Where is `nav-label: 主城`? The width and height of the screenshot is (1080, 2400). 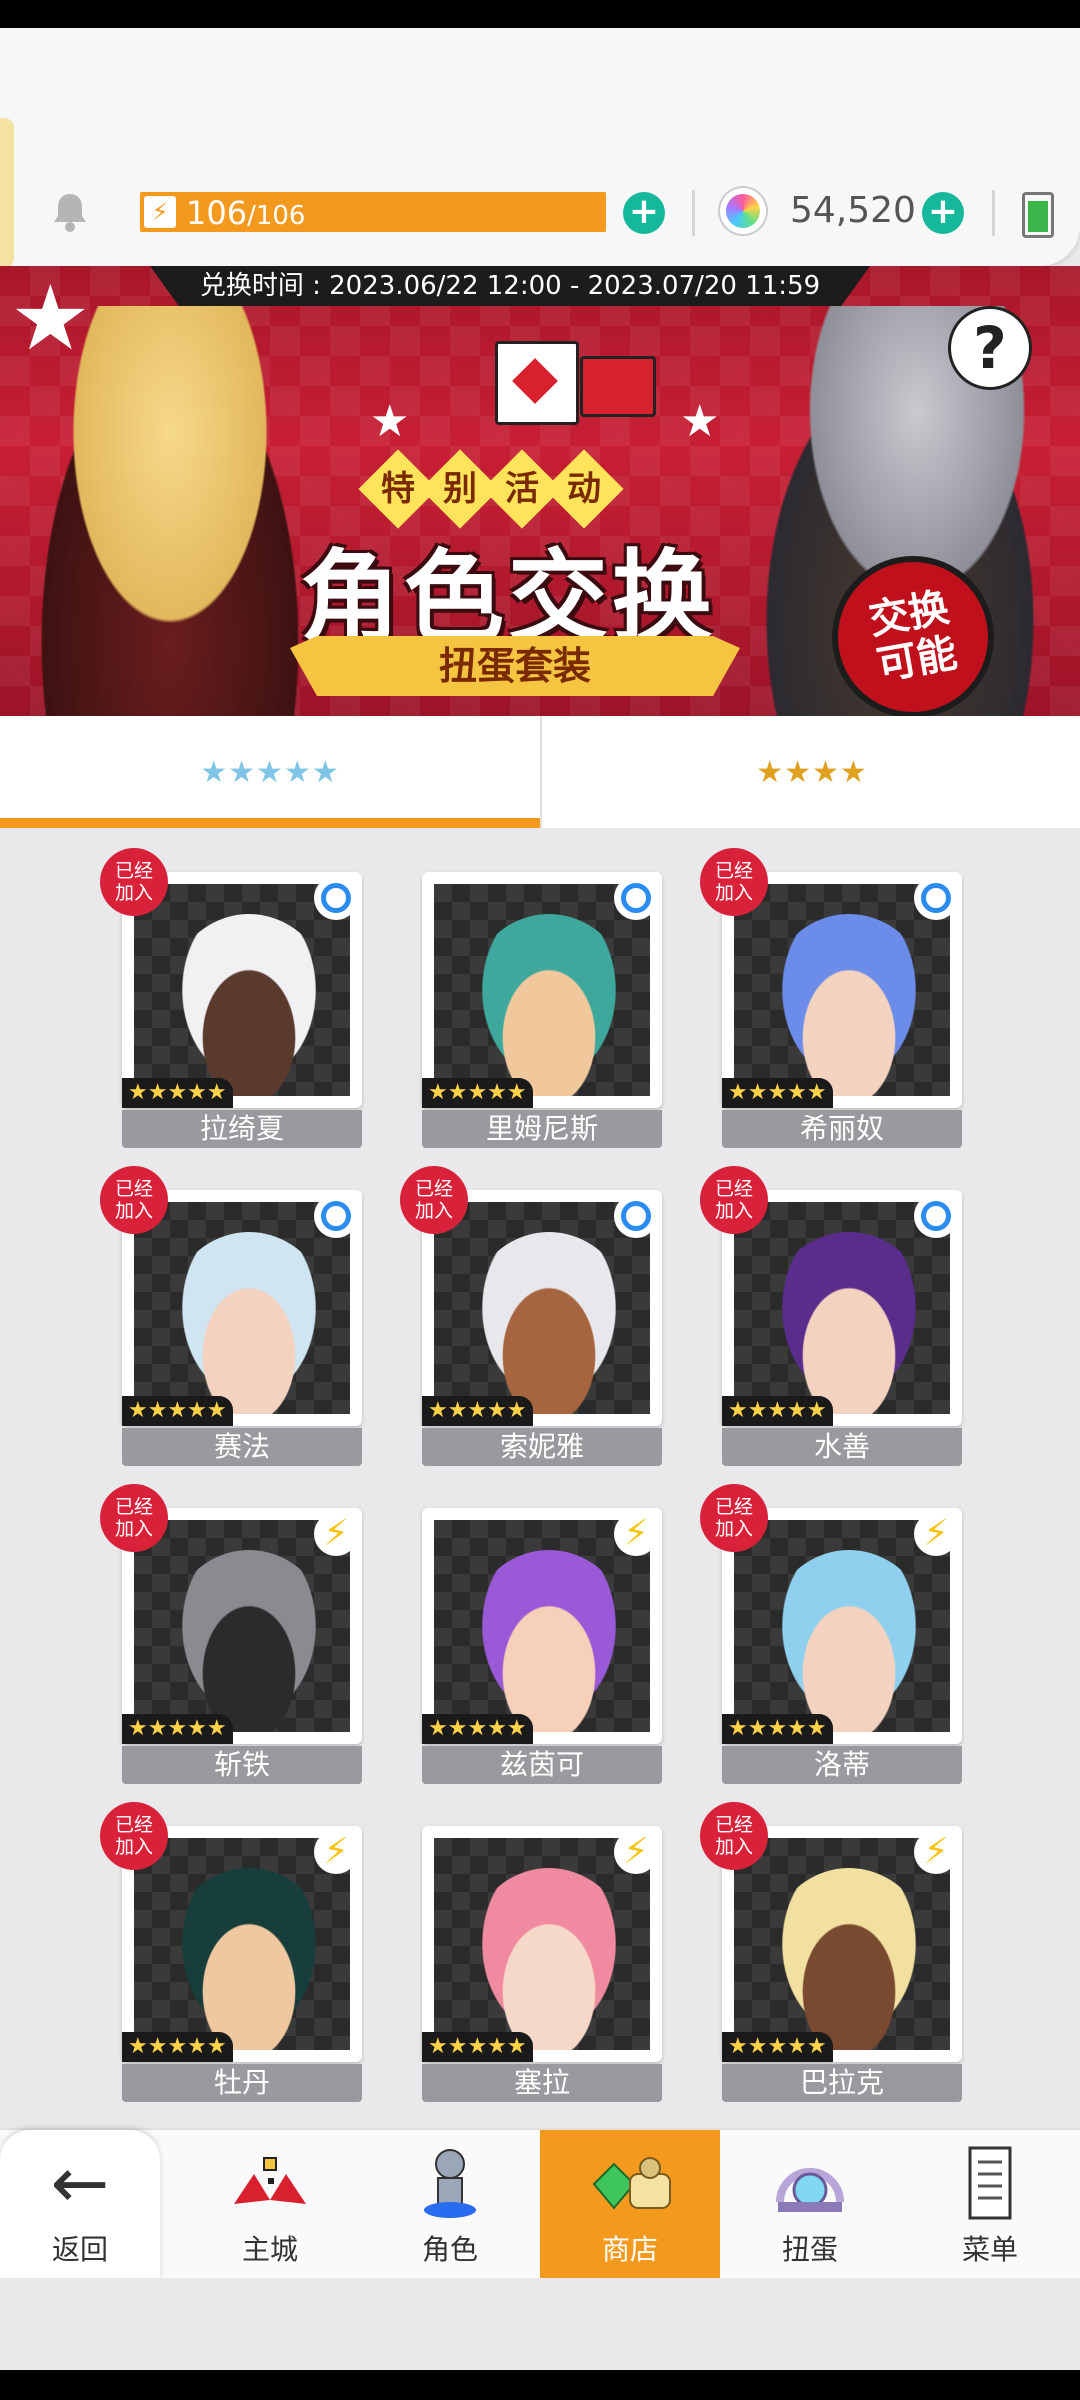
nav-label: 主城 is located at coordinates (269, 2249).